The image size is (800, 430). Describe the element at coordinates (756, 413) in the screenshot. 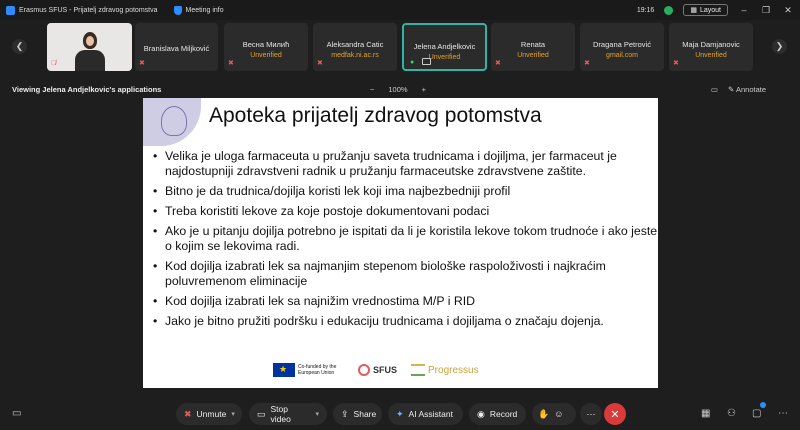

I see `chat-icon: ▢` at that location.